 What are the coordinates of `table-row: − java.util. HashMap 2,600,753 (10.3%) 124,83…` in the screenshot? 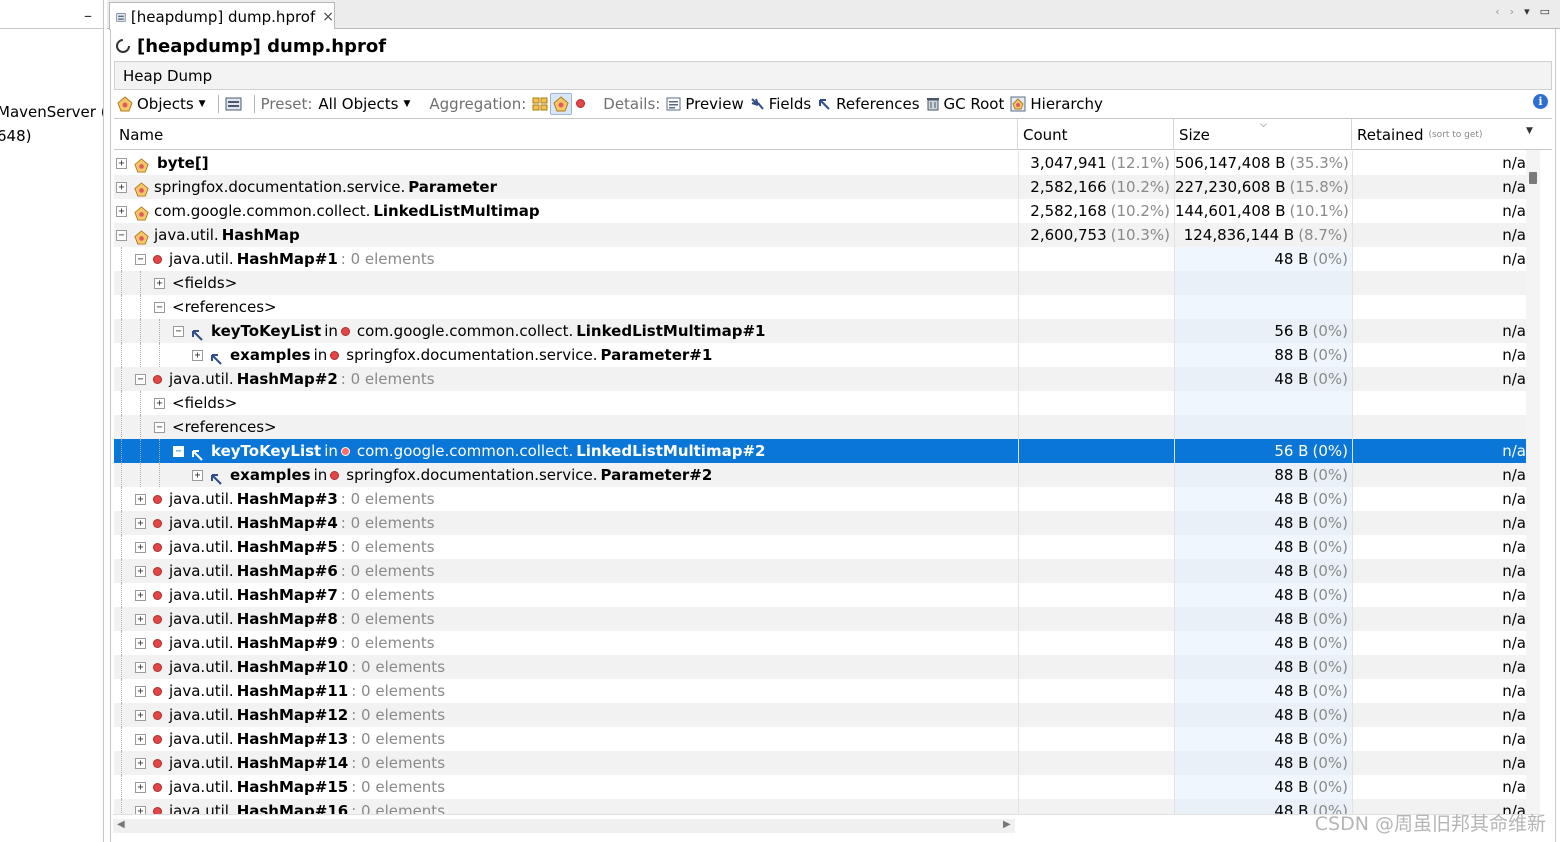 It's located at (822, 235).